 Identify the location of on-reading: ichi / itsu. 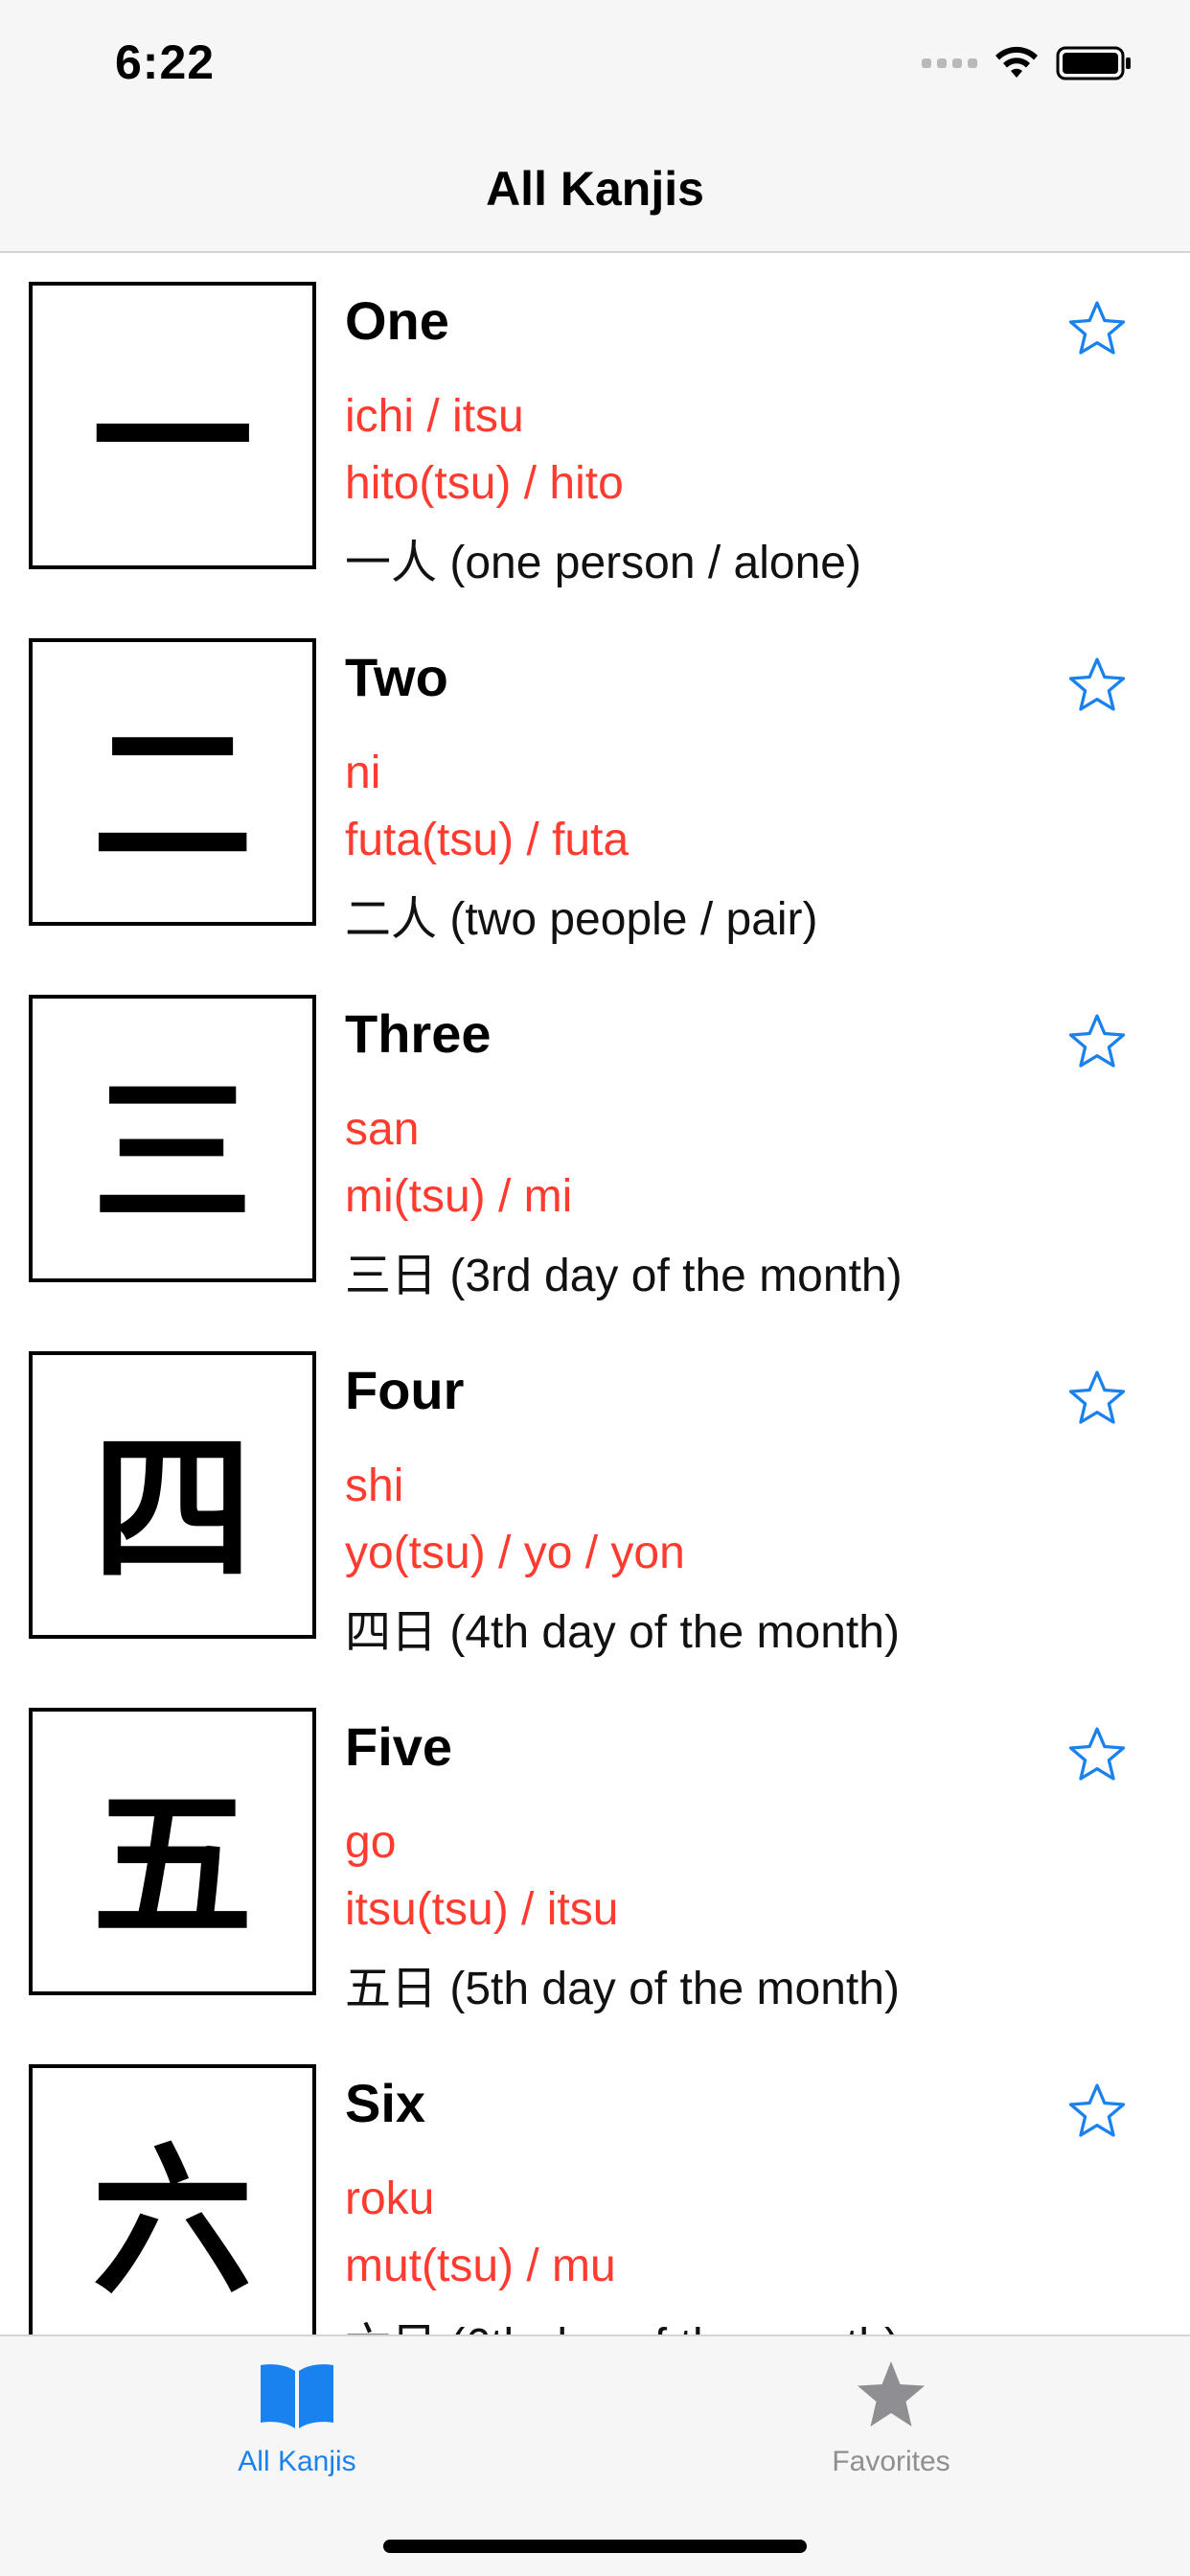
(435, 416).